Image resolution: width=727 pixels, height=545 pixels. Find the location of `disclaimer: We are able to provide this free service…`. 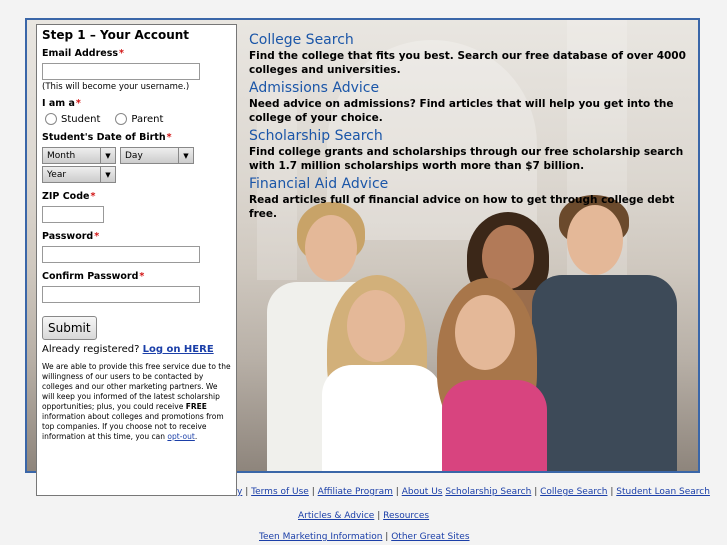

disclaimer: We are able to provide this free service… is located at coordinates (136, 401).